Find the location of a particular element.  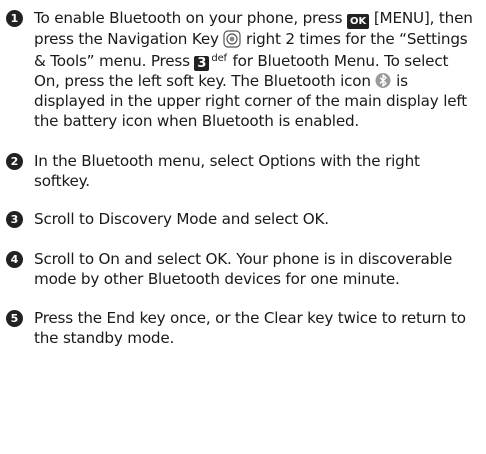

step-number: 1 is located at coordinates (14, 18).